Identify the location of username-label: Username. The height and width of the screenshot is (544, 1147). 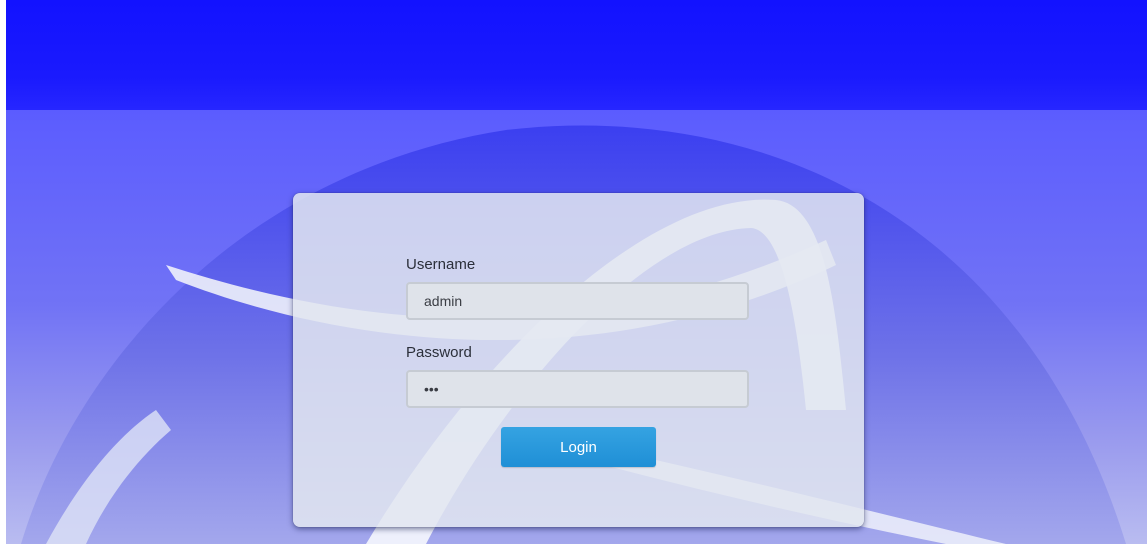
(441, 264).